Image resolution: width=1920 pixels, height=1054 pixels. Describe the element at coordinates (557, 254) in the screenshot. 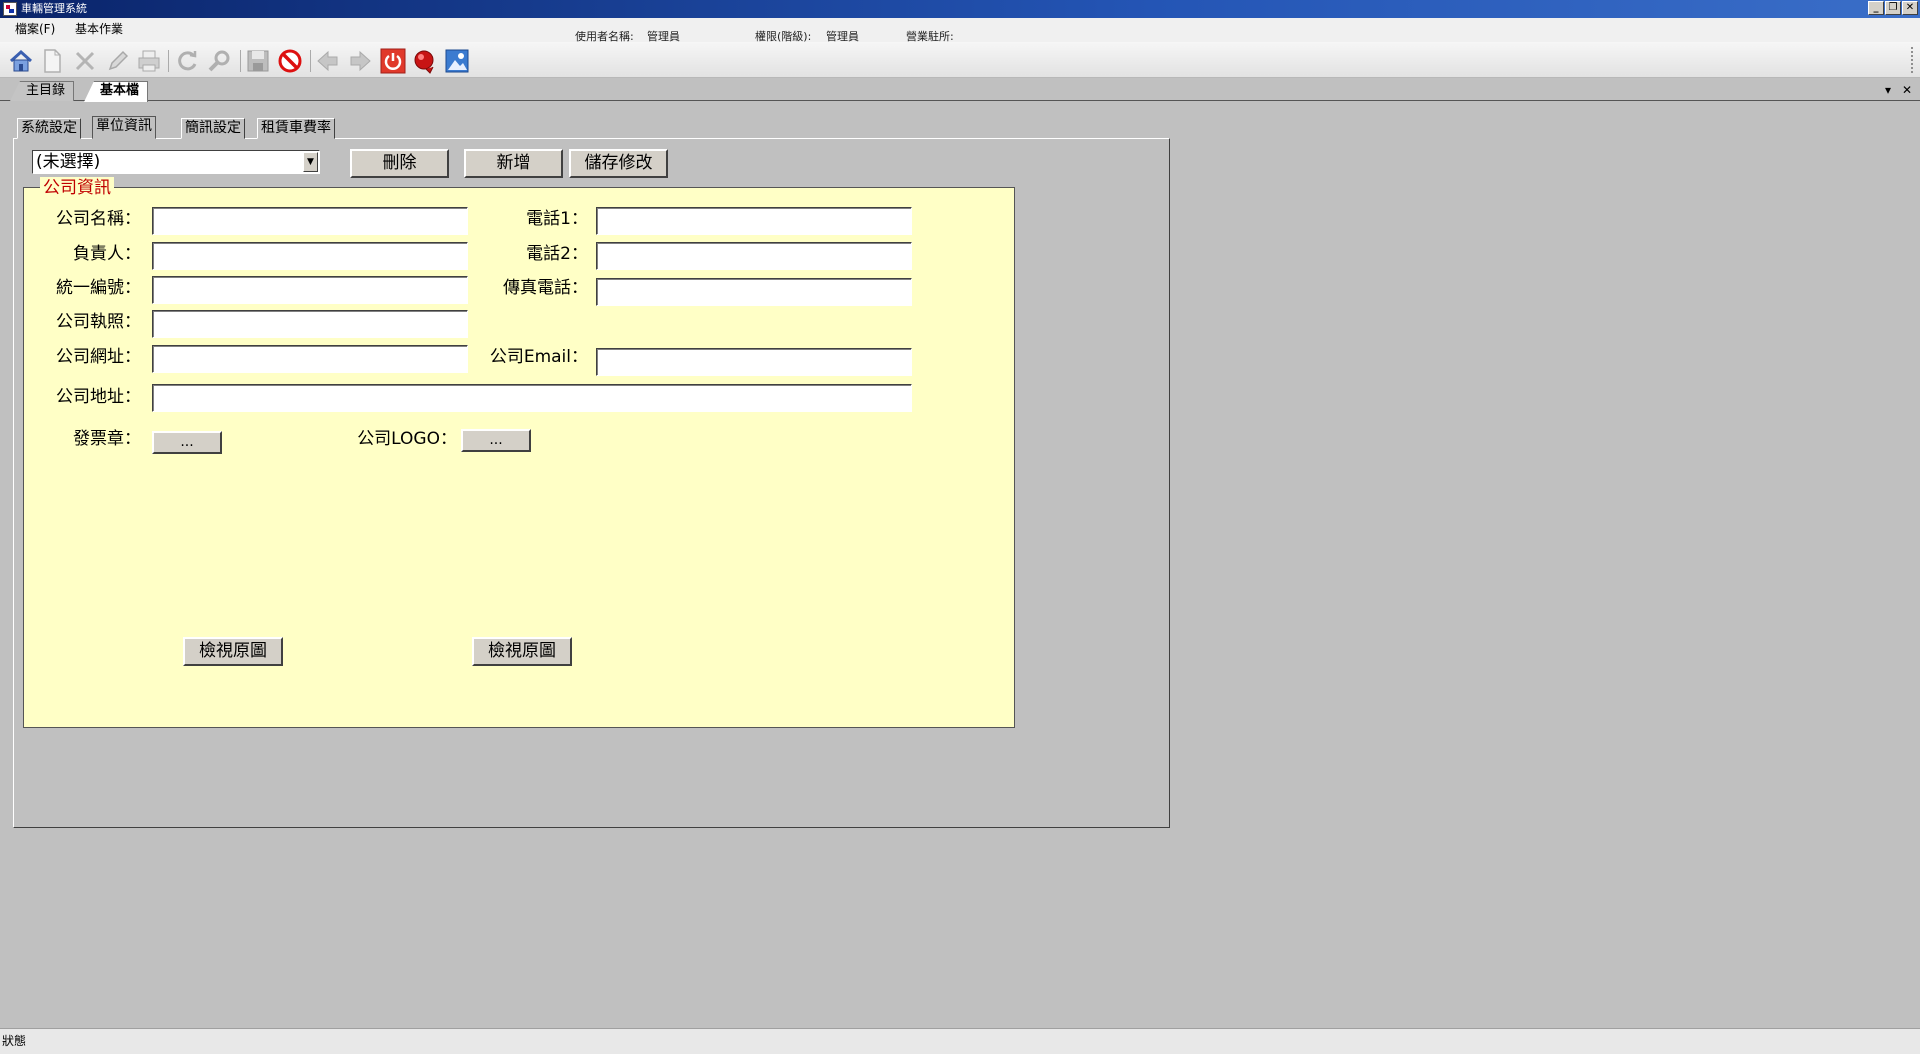

I see `phone2-label: 電話2：` at that location.